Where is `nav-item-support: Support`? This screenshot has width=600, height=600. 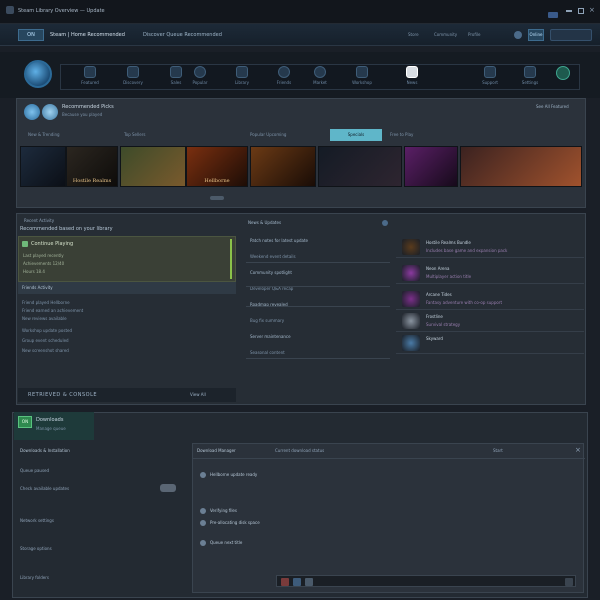 nav-item-support: Support is located at coordinates (490, 78).